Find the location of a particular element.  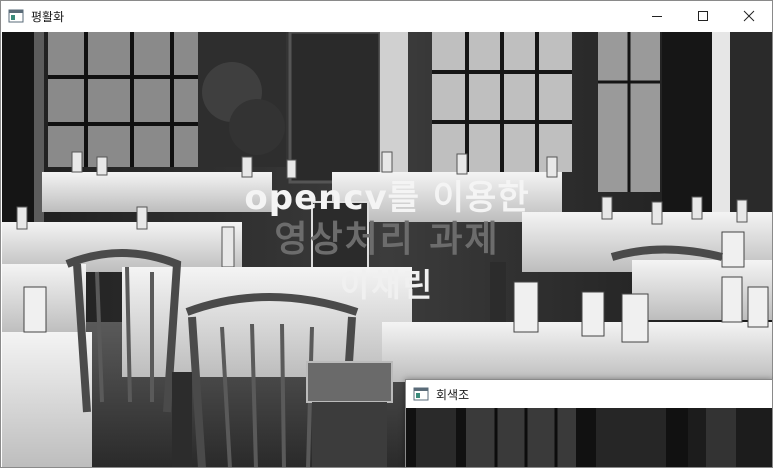

window-controls is located at coordinates (703, 16).